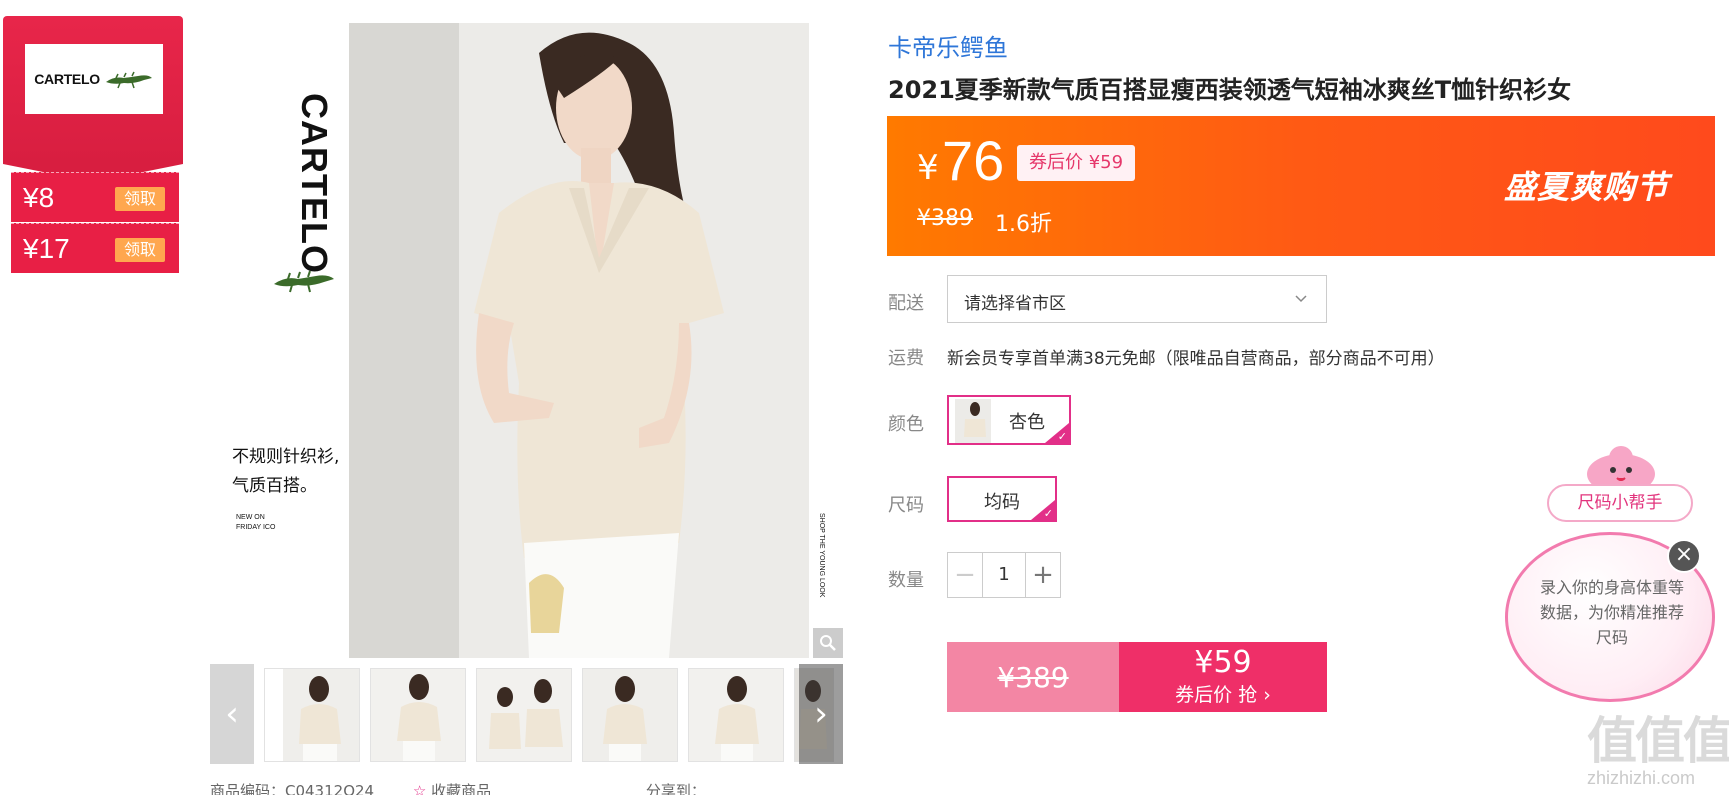 The image size is (1729, 795). What do you see at coordinates (945, 218) in the screenshot?
I see `original-price: ¥389` at bounding box center [945, 218].